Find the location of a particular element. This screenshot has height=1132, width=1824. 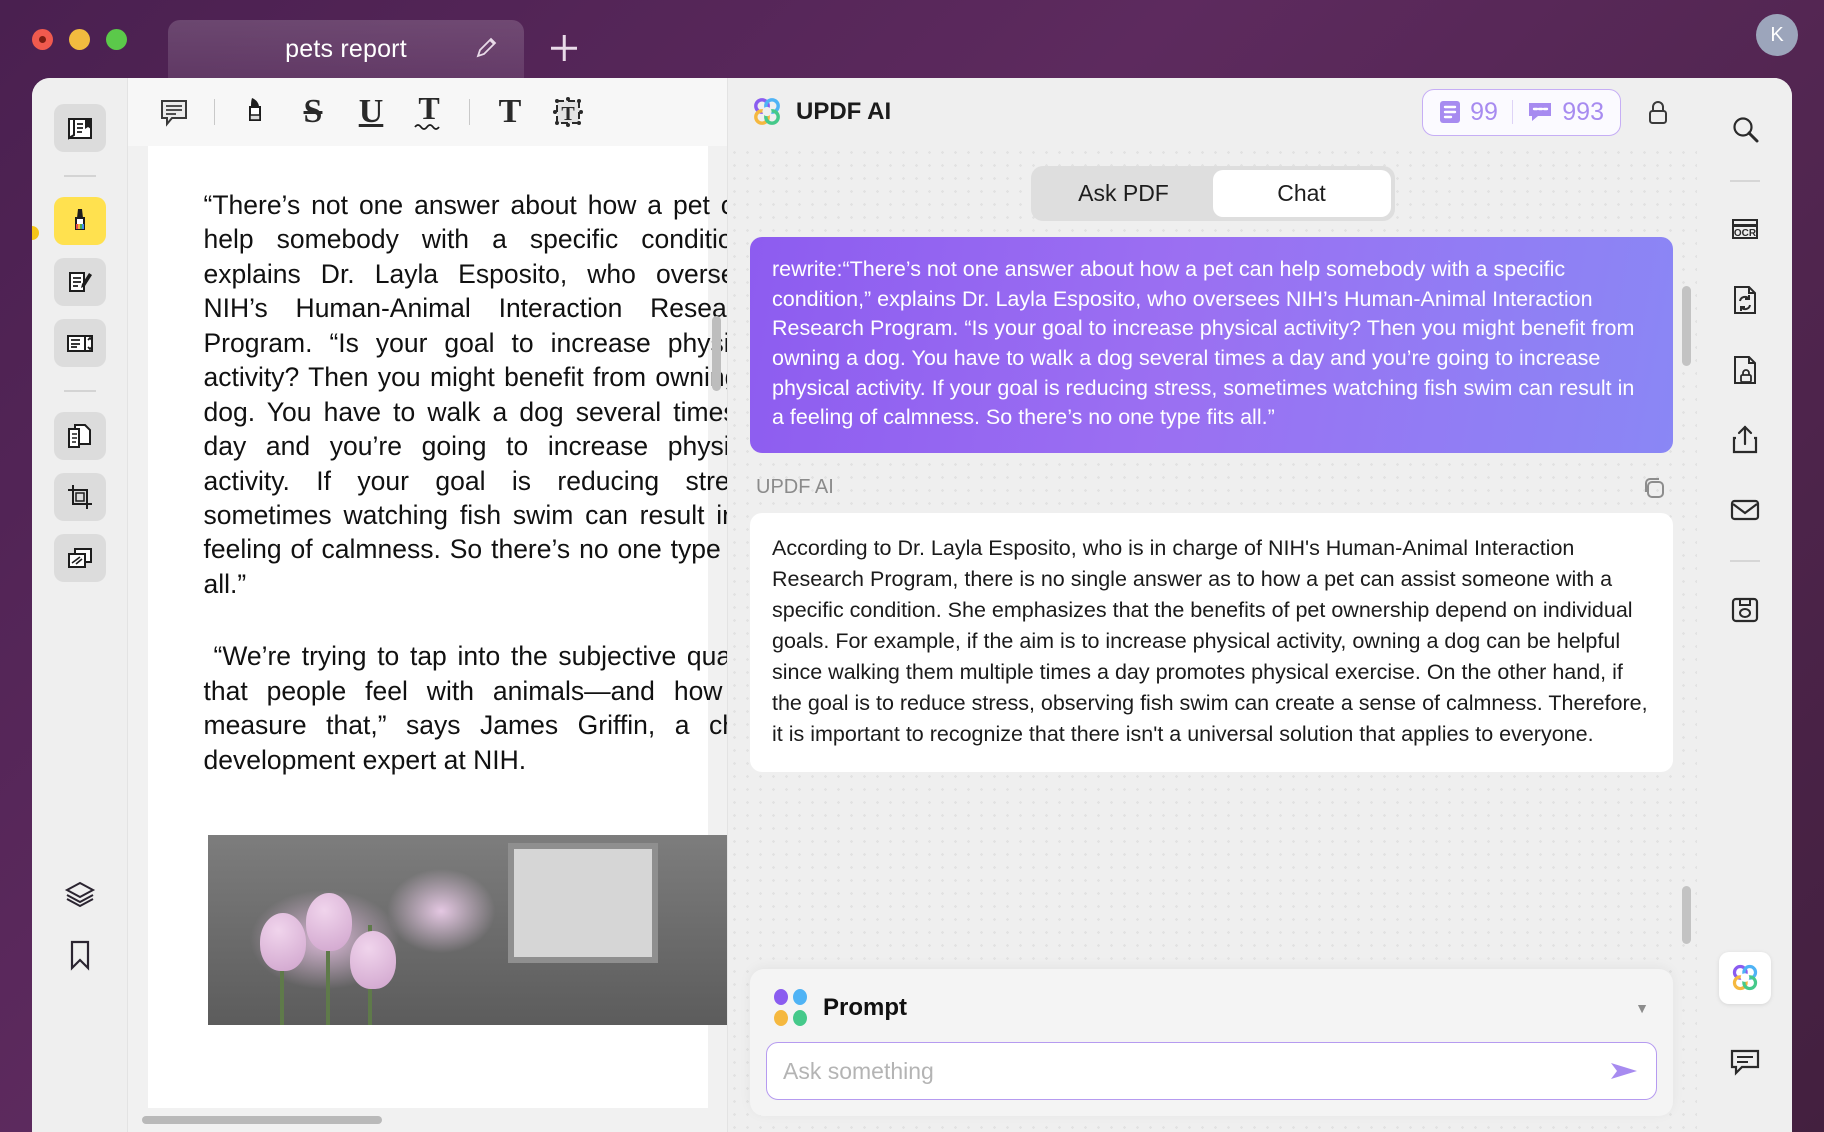

document-horizontal-scrollbar-track is located at coordinates (427, 1120).